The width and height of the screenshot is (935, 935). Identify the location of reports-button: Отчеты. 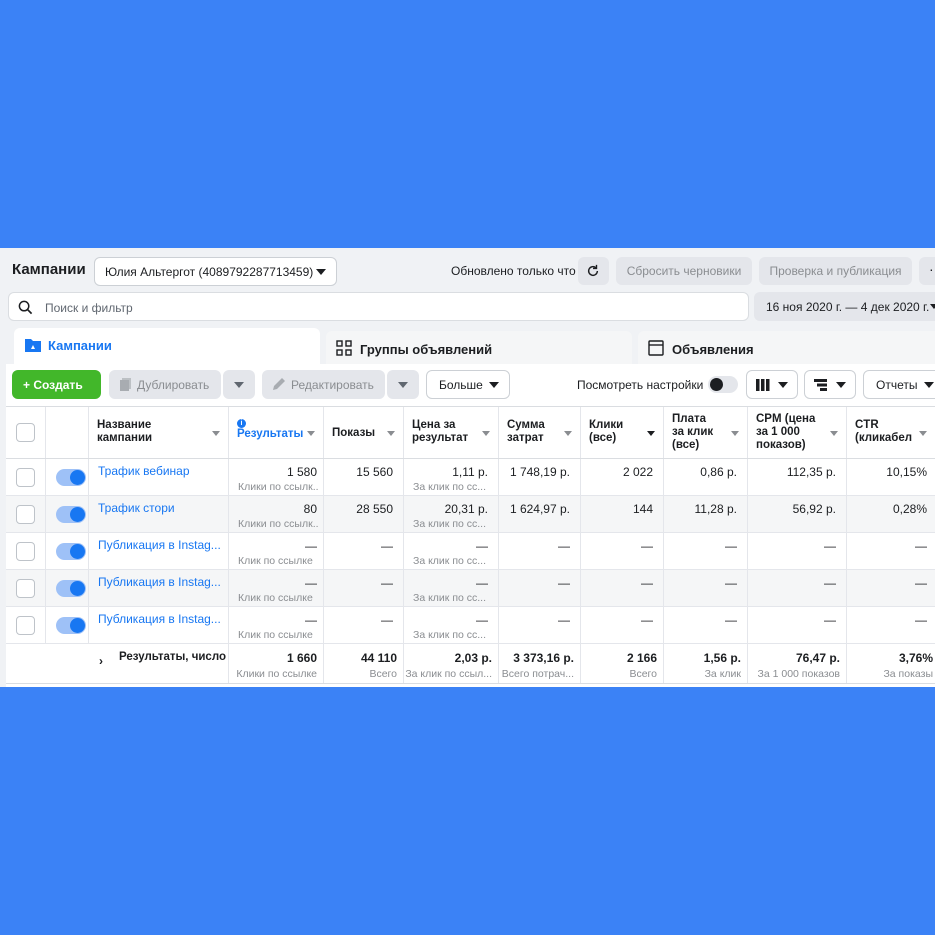
(899, 384).